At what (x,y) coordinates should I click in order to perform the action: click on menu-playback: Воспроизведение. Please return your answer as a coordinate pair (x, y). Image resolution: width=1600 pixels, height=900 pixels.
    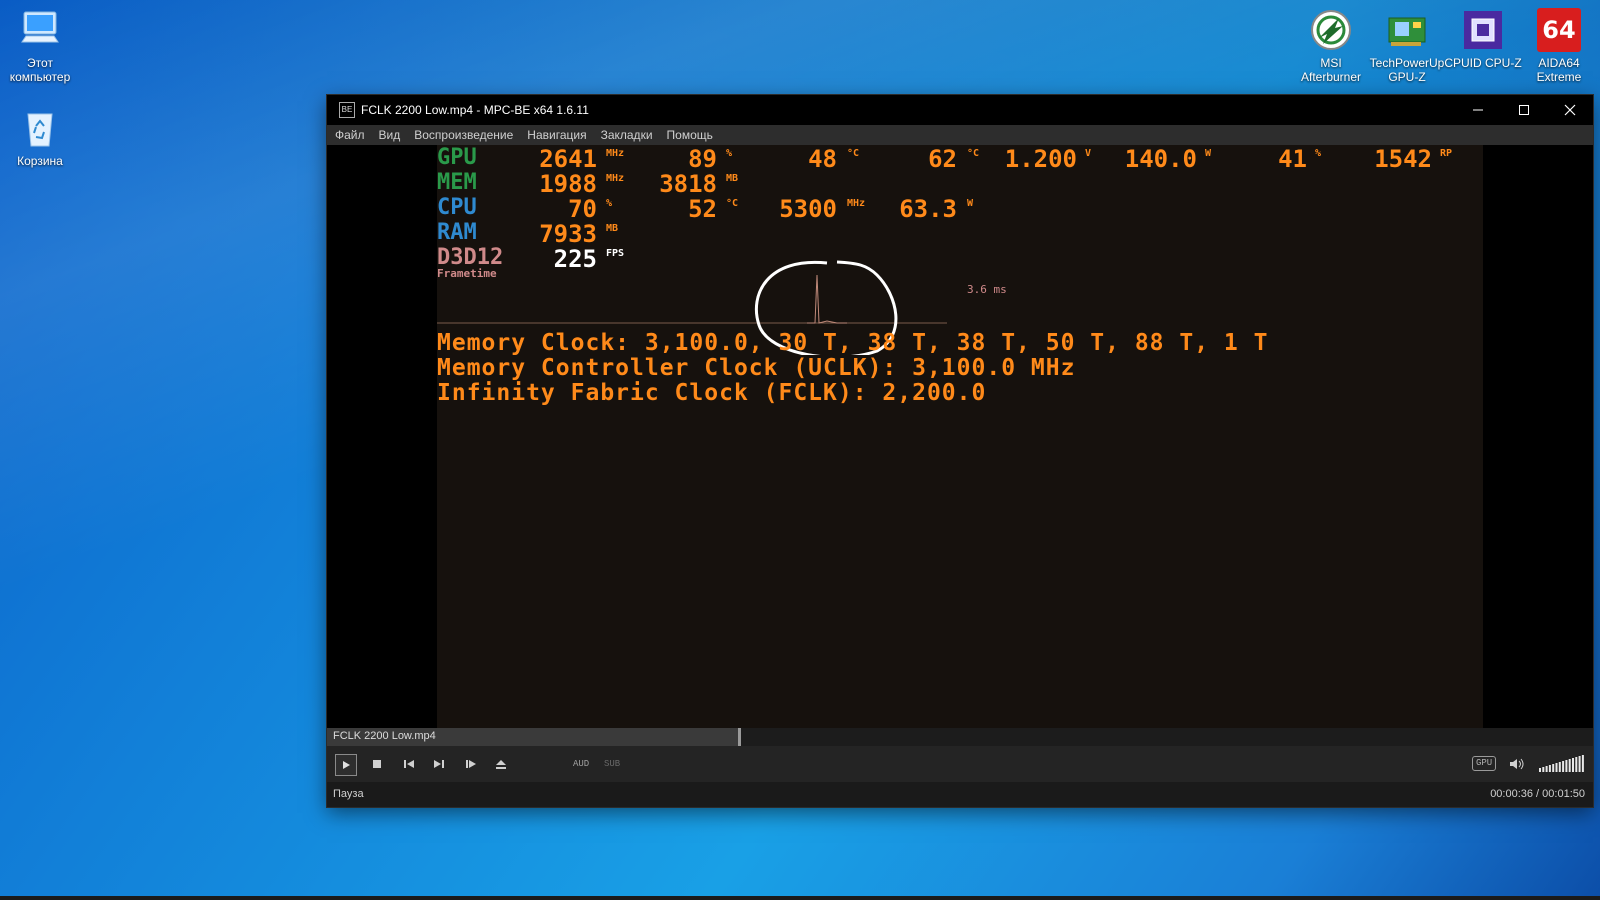
    Looking at the image, I should click on (463, 135).